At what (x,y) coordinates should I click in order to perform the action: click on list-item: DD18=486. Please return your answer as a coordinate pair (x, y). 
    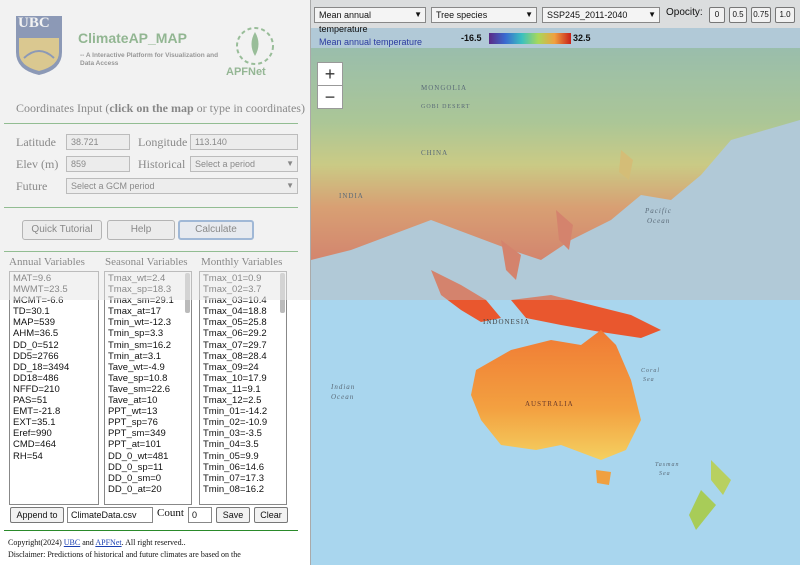
    Looking at the image, I should click on (54, 378).